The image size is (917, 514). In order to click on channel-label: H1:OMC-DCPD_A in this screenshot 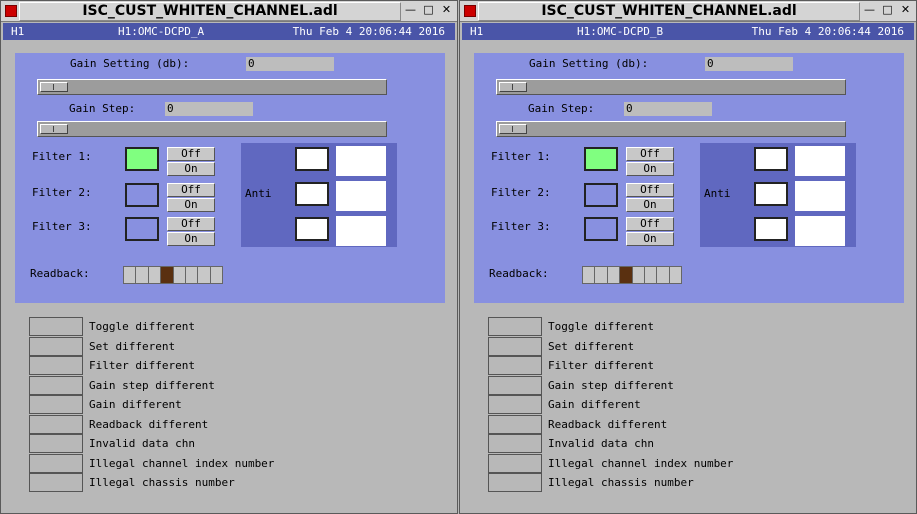, I will do `click(161, 31)`.